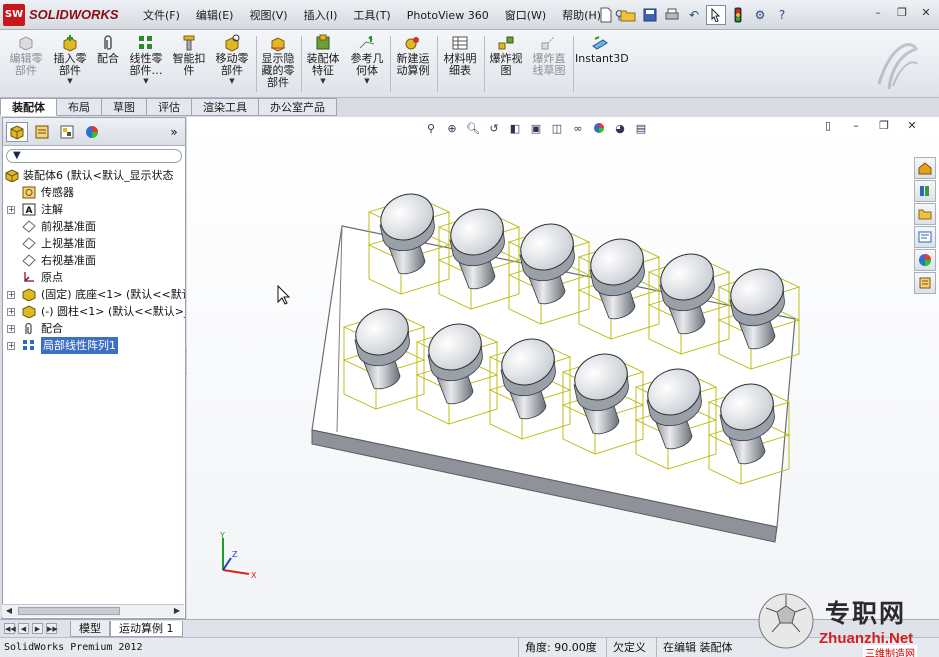 This screenshot has width=939, height=657. Describe the element at coordinates (672, 15) in the screenshot. I see `print-icon` at that location.